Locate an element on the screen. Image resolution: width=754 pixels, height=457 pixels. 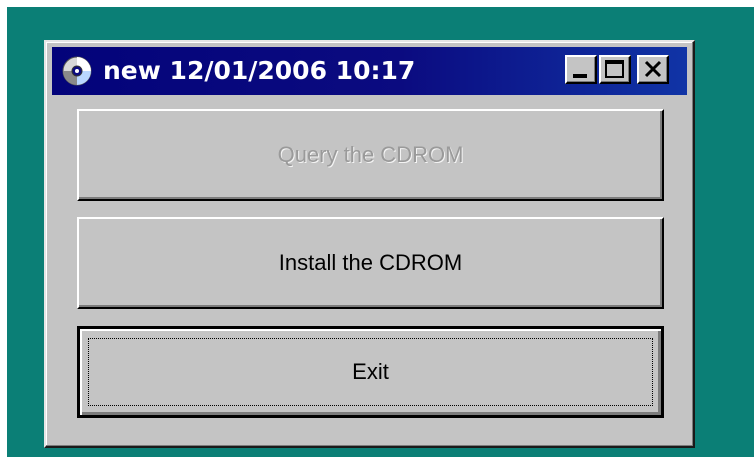
title-bar: new 12/01/2006 10:17 is located at coordinates (369, 71).